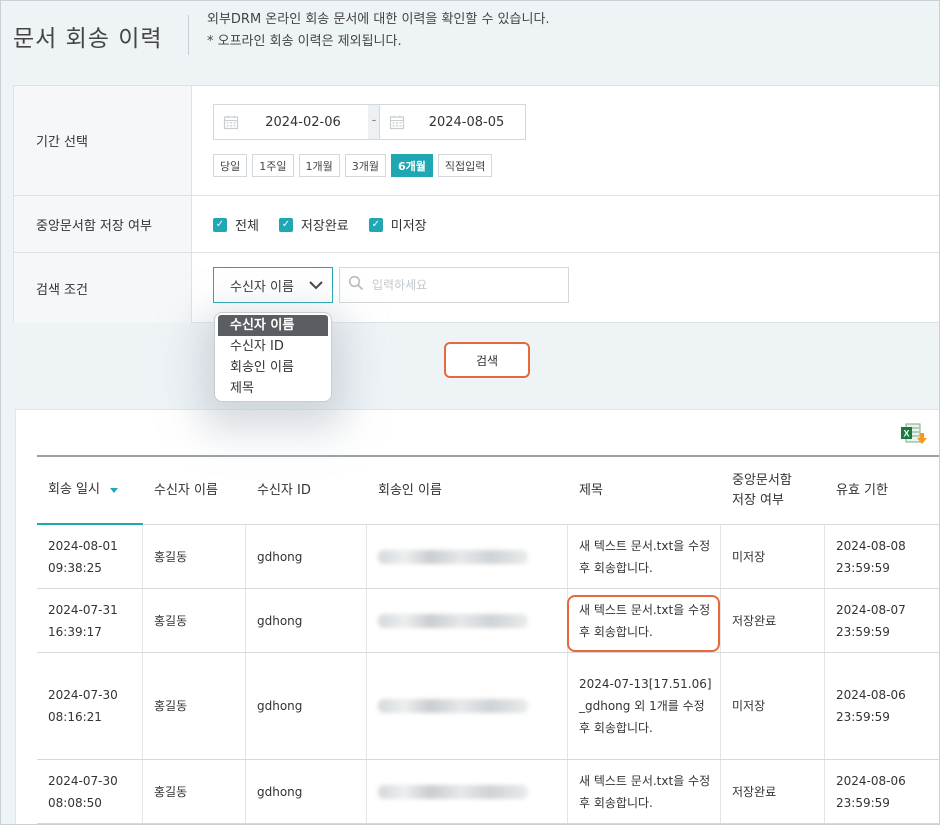 The height and width of the screenshot is (825, 940). I want to click on storage-all-checkbox: ✓ 전체, so click(236, 224).